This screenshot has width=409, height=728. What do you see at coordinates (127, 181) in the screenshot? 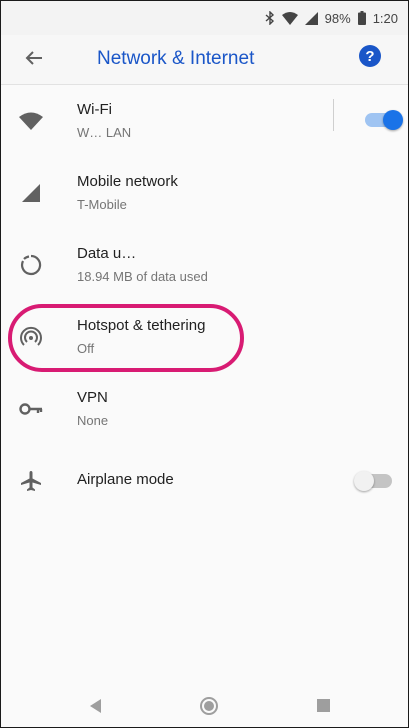
I see `item-title: Mobile network` at bounding box center [127, 181].